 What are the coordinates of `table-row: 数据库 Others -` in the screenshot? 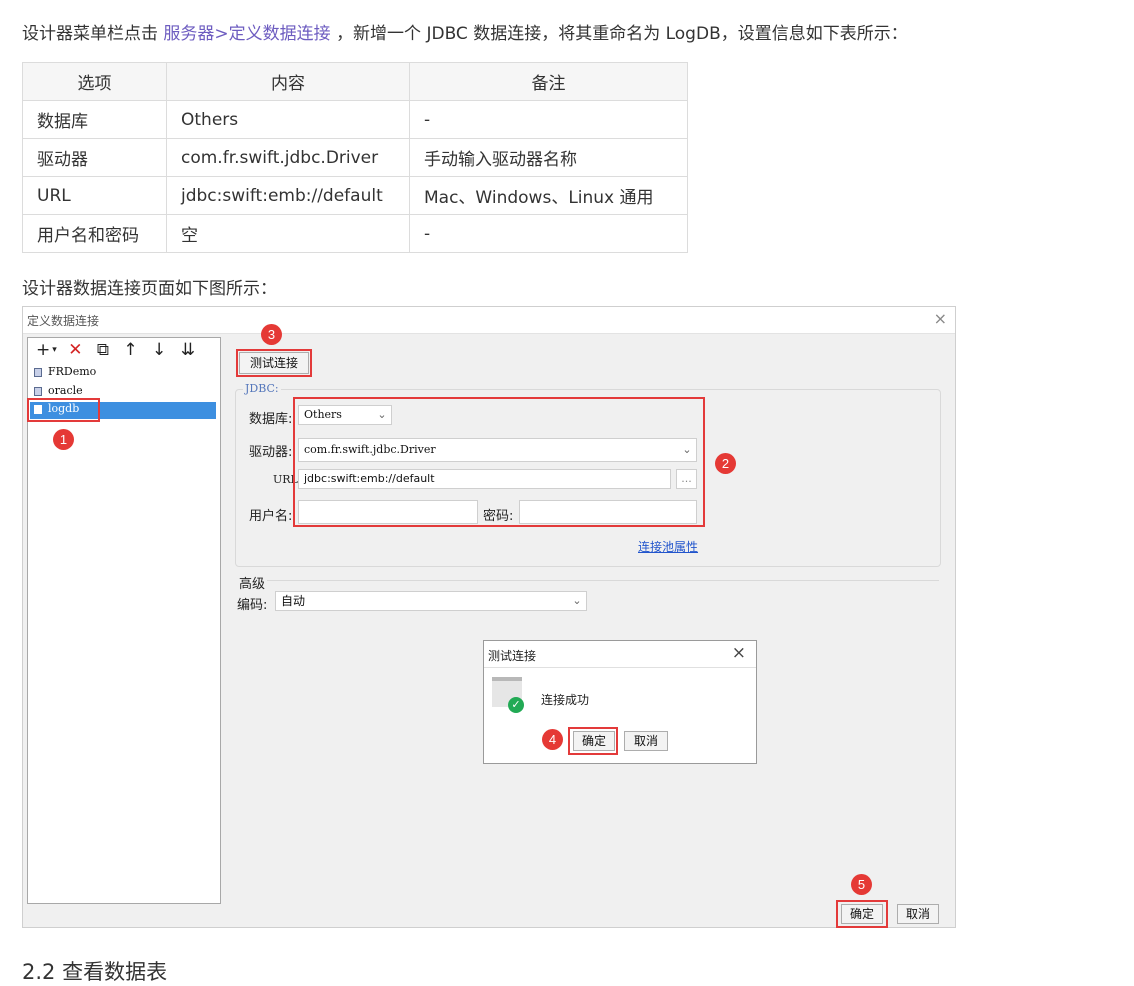 It's located at (355, 119).